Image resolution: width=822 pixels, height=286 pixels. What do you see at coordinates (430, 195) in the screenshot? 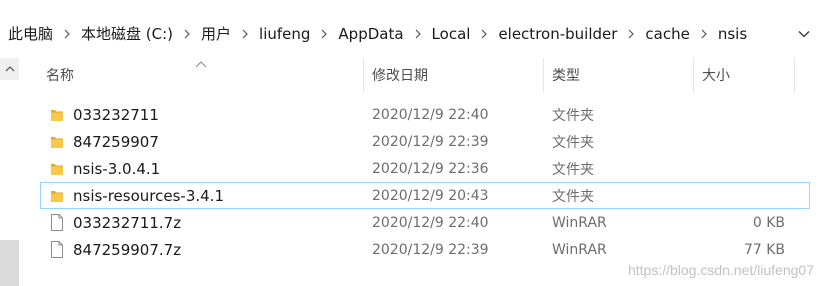
I see `file-date: 2020/12/9 20:43` at bounding box center [430, 195].